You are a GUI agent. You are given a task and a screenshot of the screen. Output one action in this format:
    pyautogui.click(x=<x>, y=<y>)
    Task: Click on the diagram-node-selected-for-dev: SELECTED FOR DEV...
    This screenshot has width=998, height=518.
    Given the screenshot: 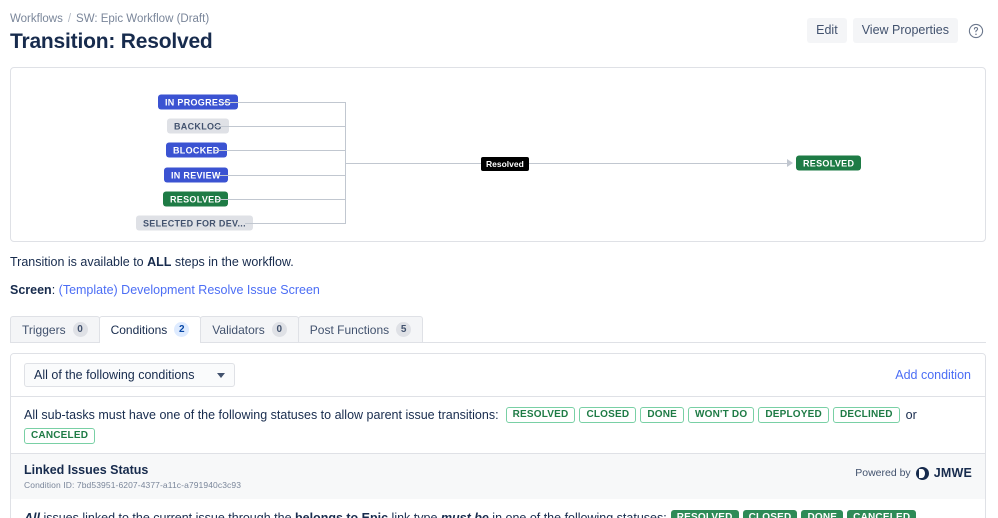 What is the action you would take?
    pyautogui.click(x=194, y=223)
    